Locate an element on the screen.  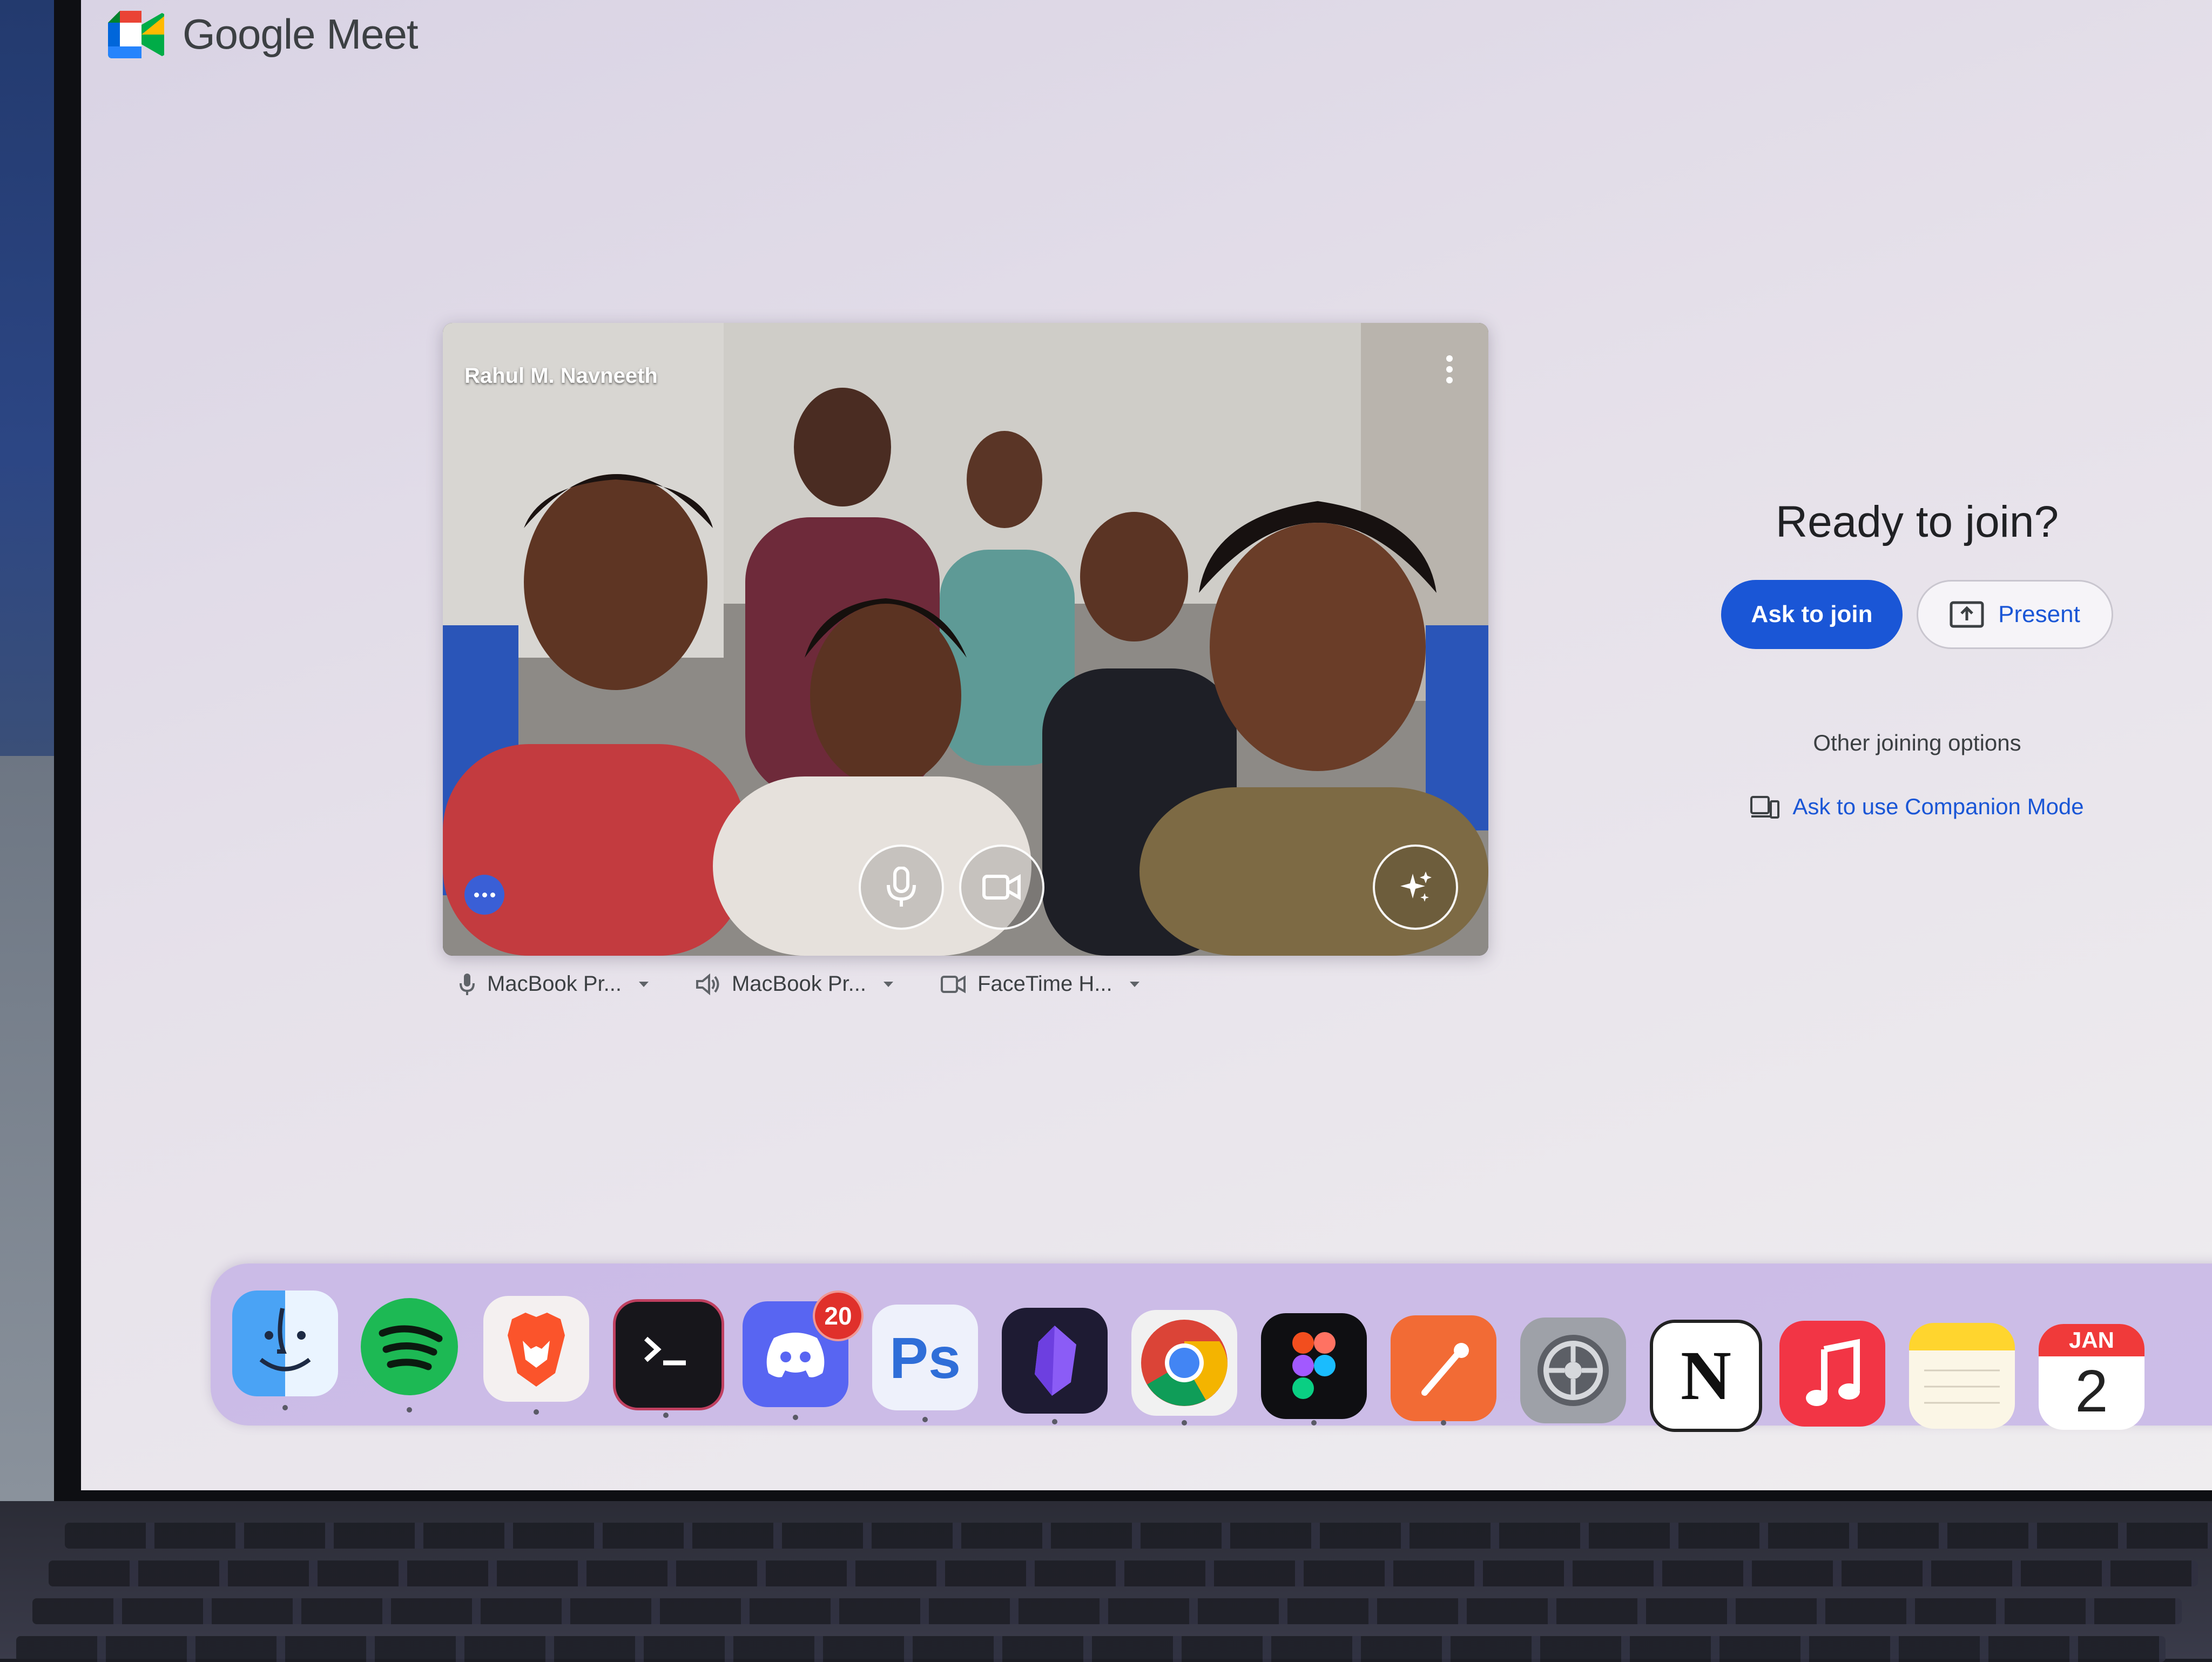
header-brand: Google Meet is located at coordinates (263, 34).